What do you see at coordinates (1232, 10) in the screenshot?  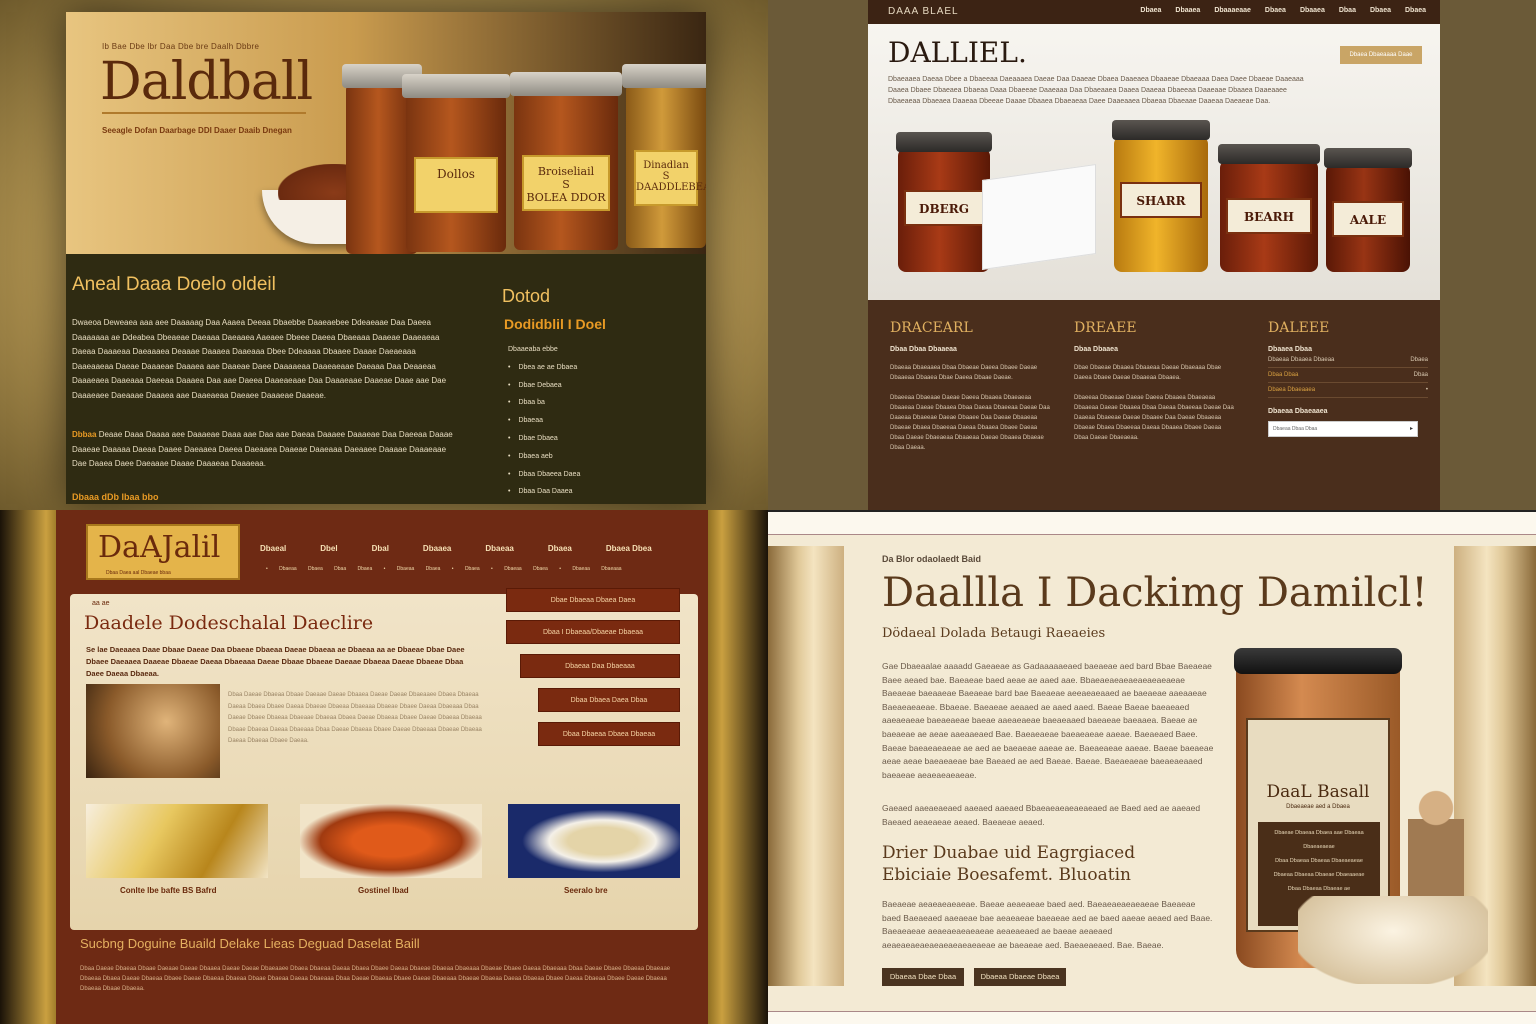 I see `nav-link: Dbaaaeaae` at bounding box center [1232, 10].